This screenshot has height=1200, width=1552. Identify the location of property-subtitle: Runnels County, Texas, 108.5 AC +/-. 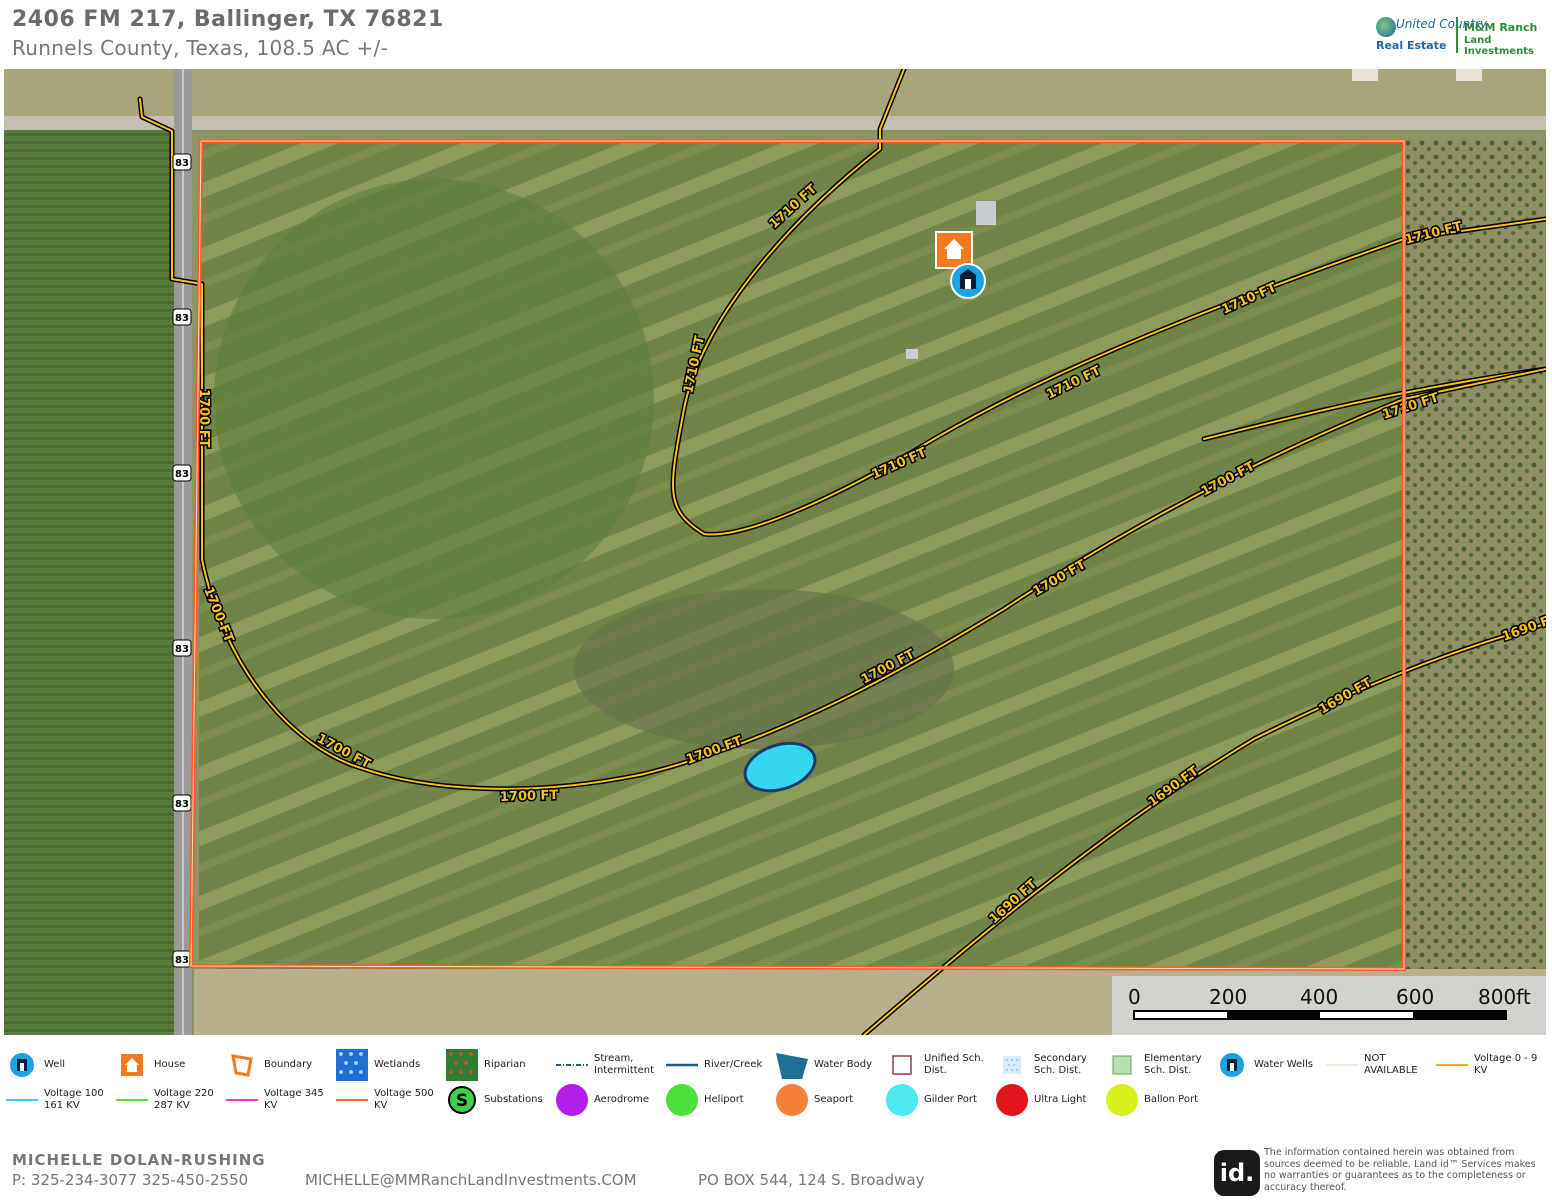
(200, 48).